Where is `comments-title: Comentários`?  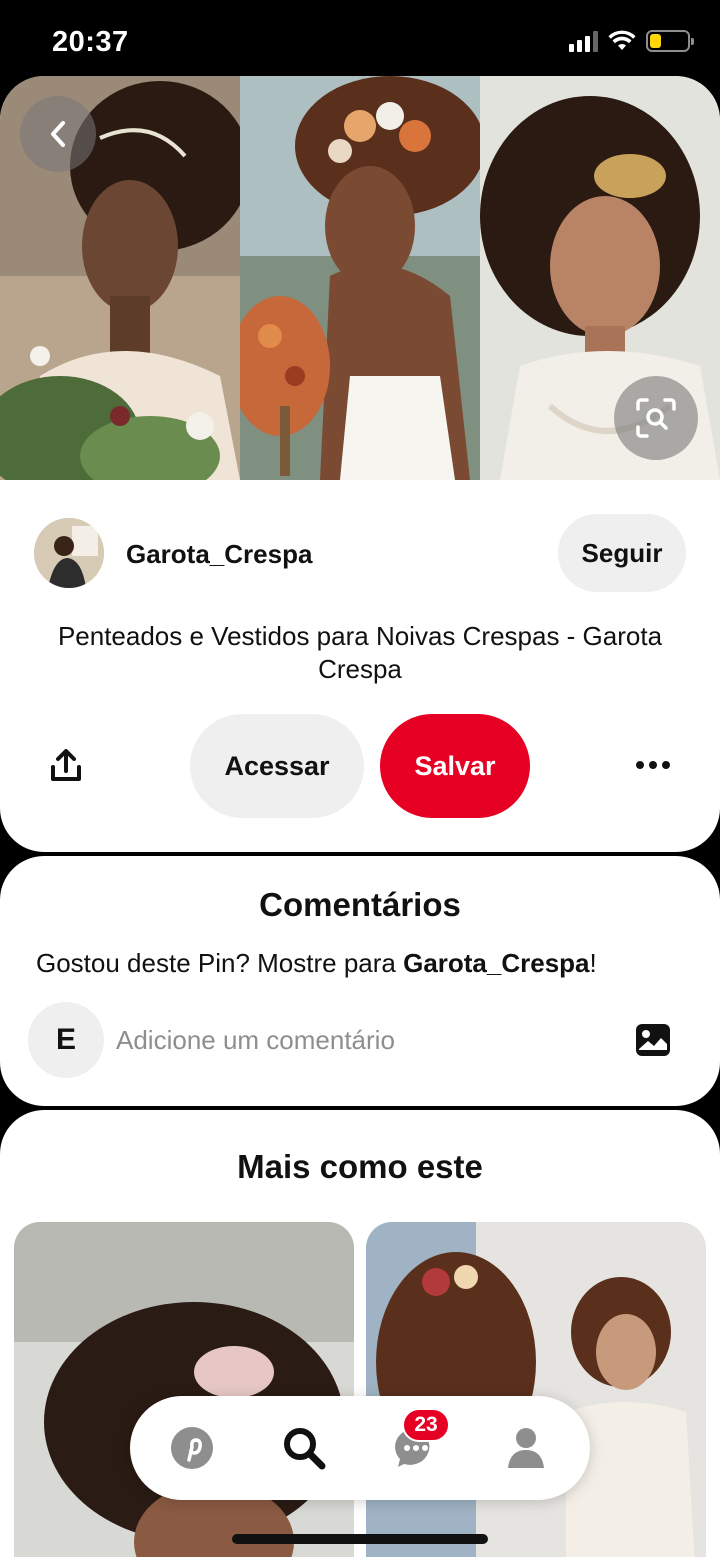 comments-title: Comentários is located at coordinates (360, 904).